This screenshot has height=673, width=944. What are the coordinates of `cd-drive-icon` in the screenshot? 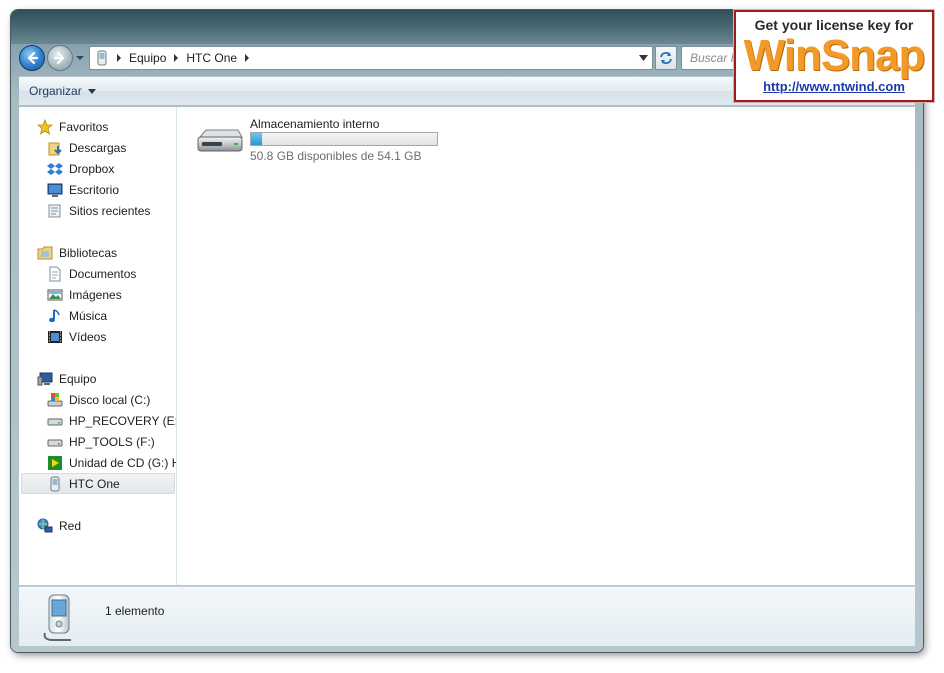 It's located at (55, 463).